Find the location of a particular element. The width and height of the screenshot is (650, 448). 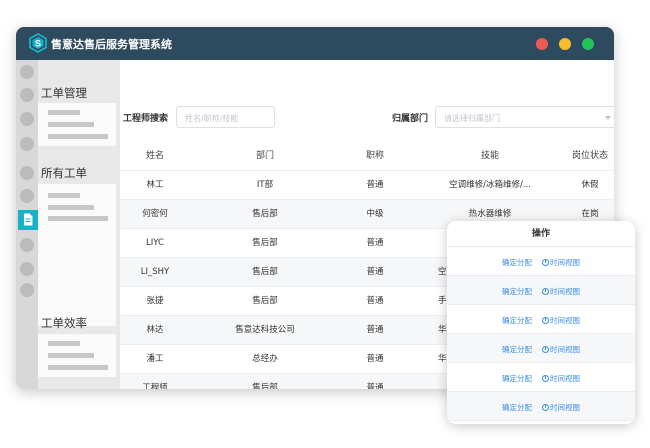

col-skill: 技能 is located at coordinates (490, 156).